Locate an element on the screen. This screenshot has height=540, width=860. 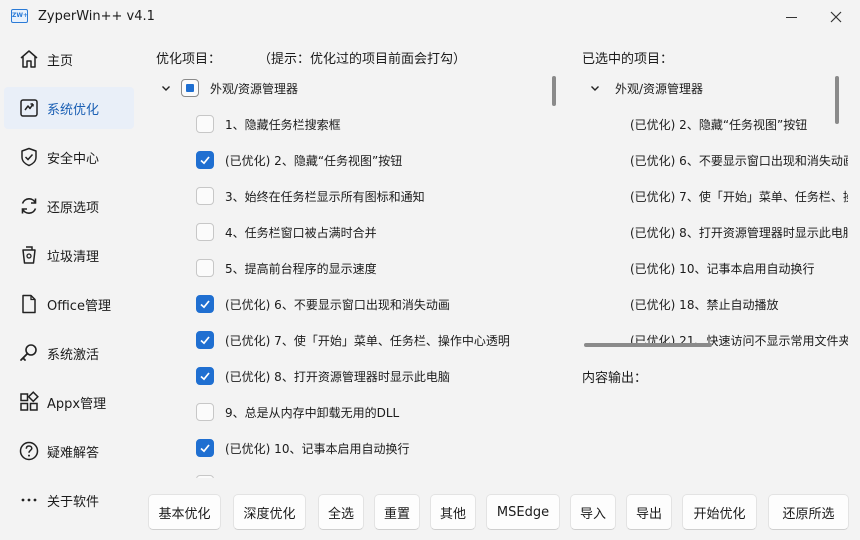
sidebar-item-home: 主页 is located at coordinates (69, 59).